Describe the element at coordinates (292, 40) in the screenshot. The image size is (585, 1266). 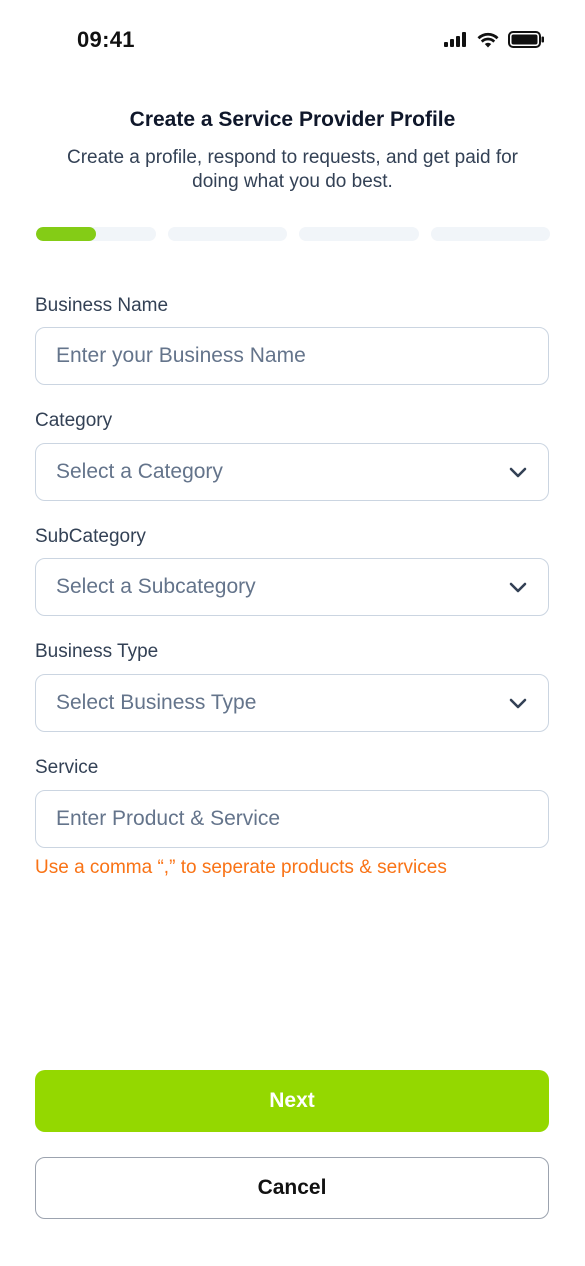
I see `status-bar: 09:41` at that location.